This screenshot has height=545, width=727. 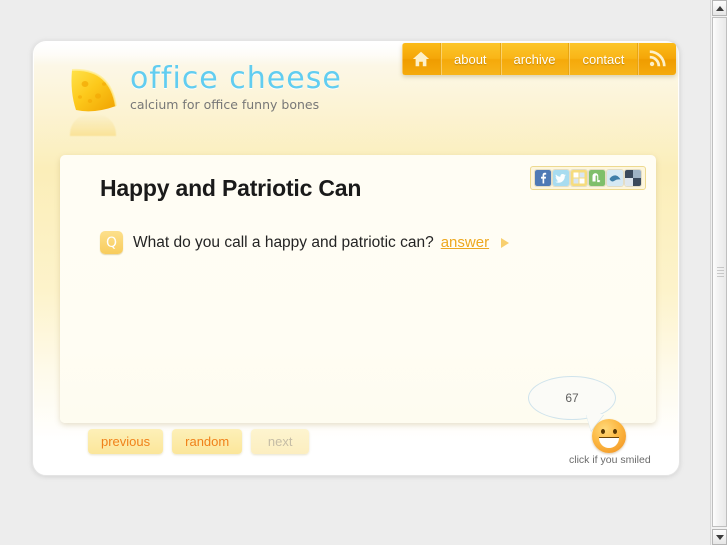 I want to click on main-navigation: about archive contact, so click(x=539, y=59).